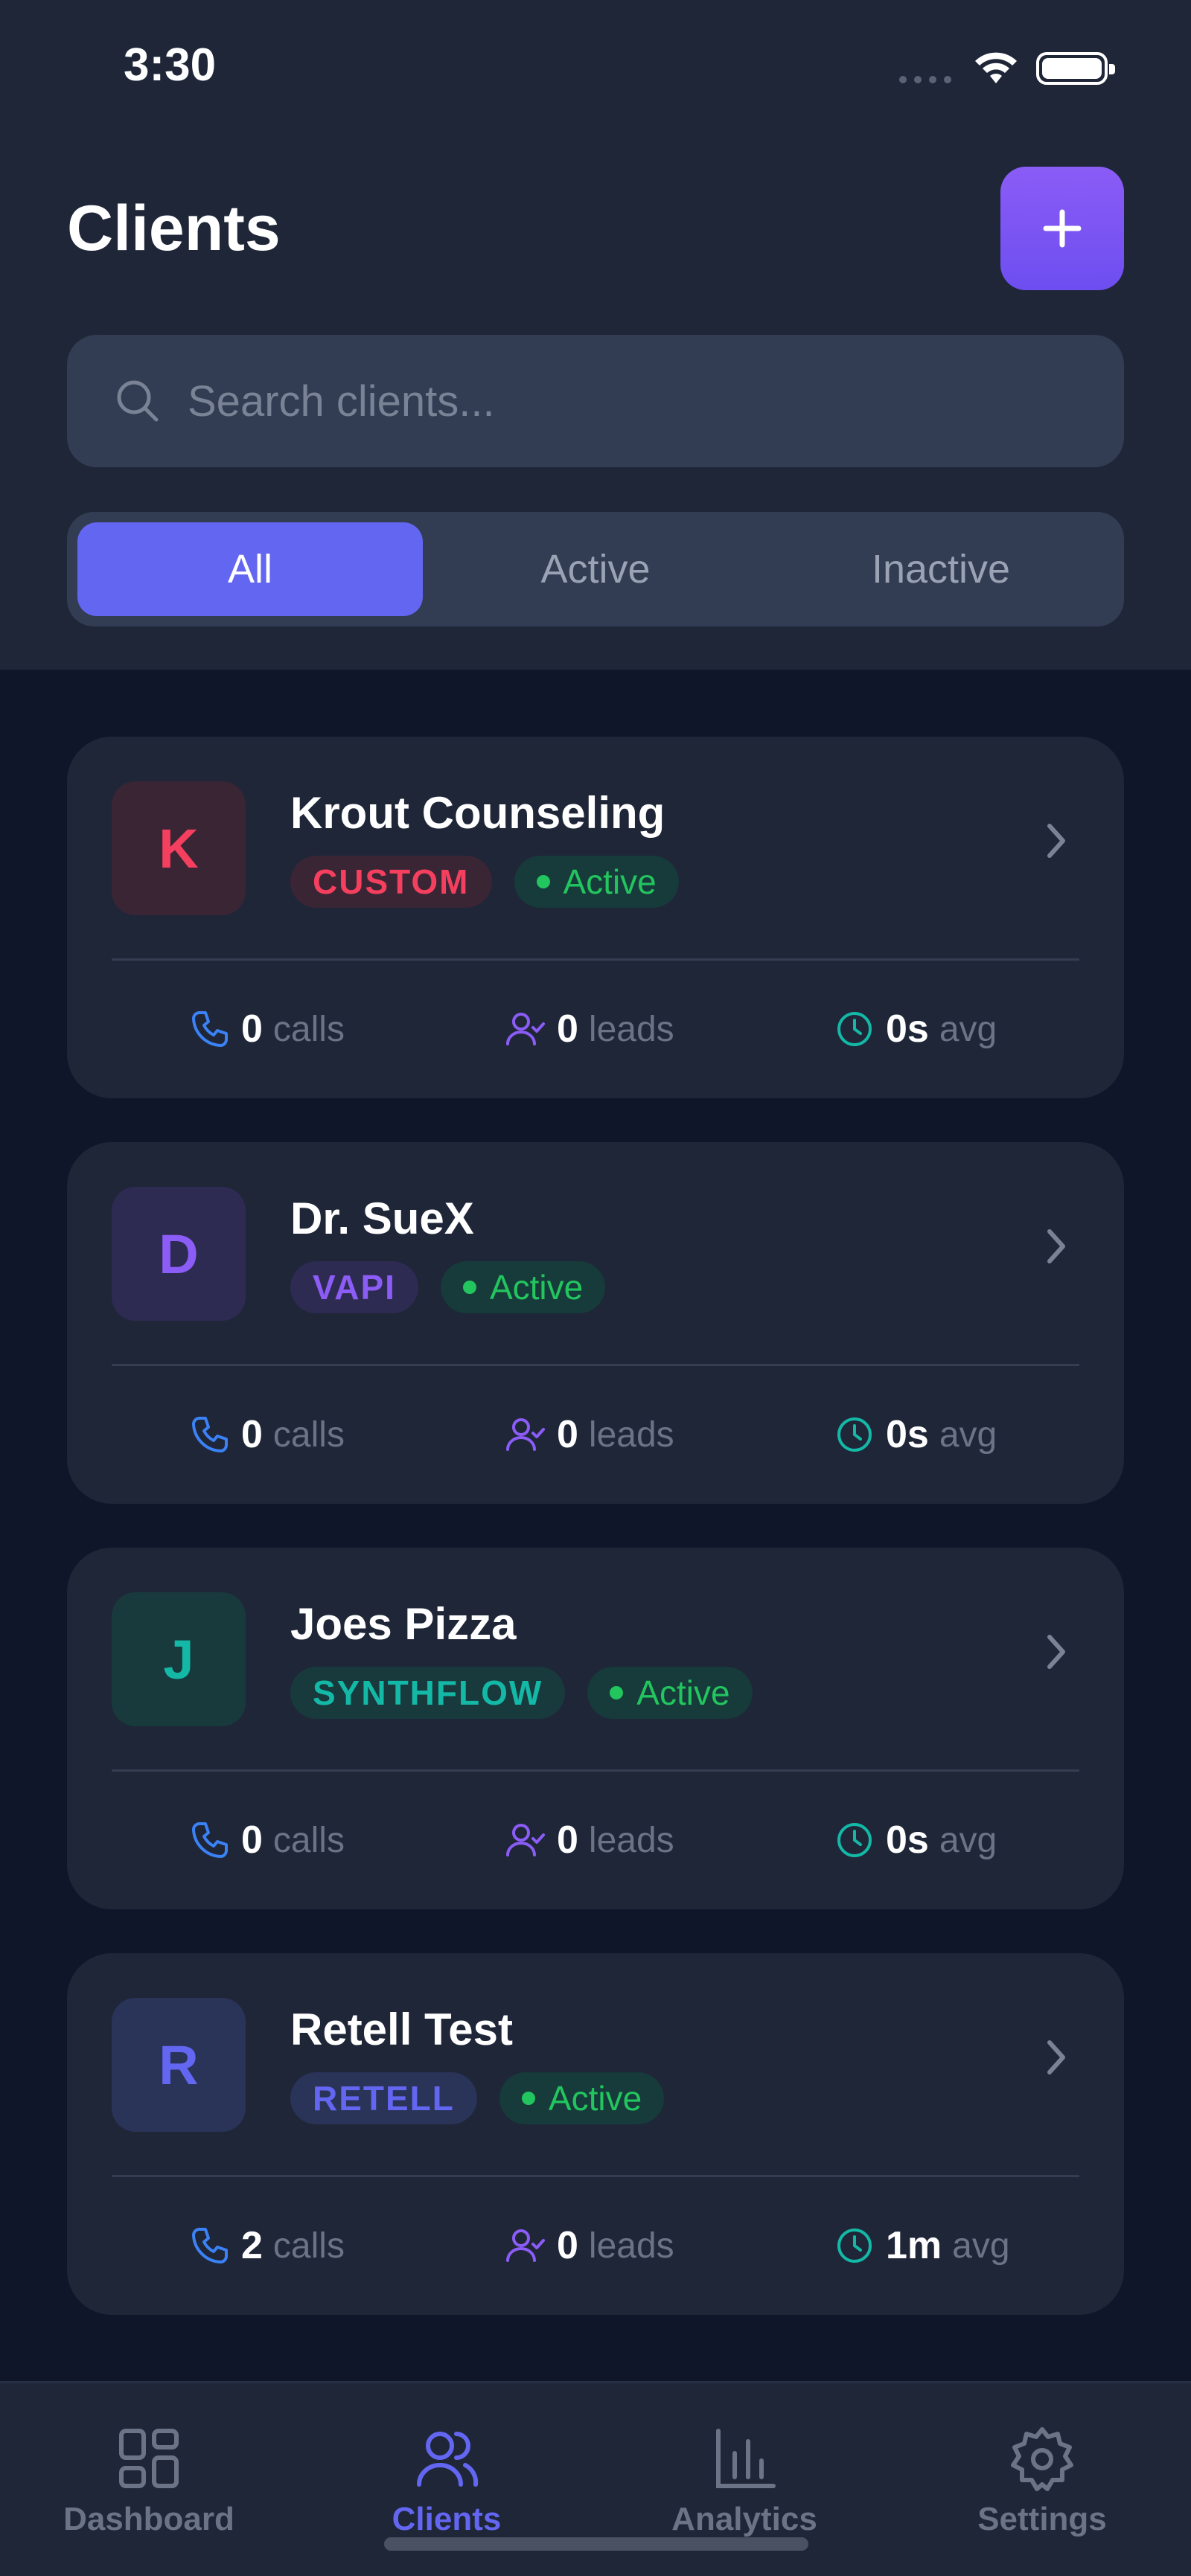 The width and height of the screenshot is (1191, 2576). I want to click on client-name: Krout Counseling, so click(477, 813).